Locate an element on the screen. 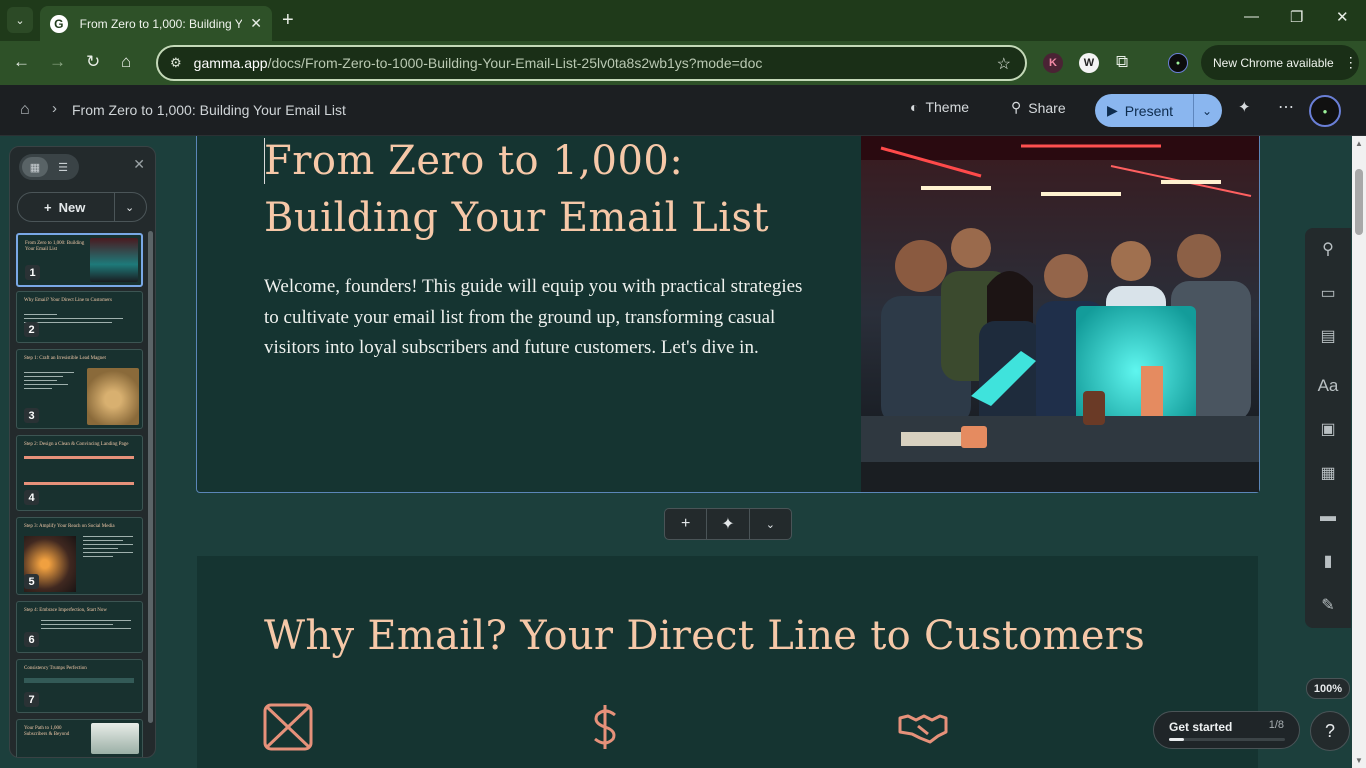  get-started-progress is located at coordinates (1227, 739).